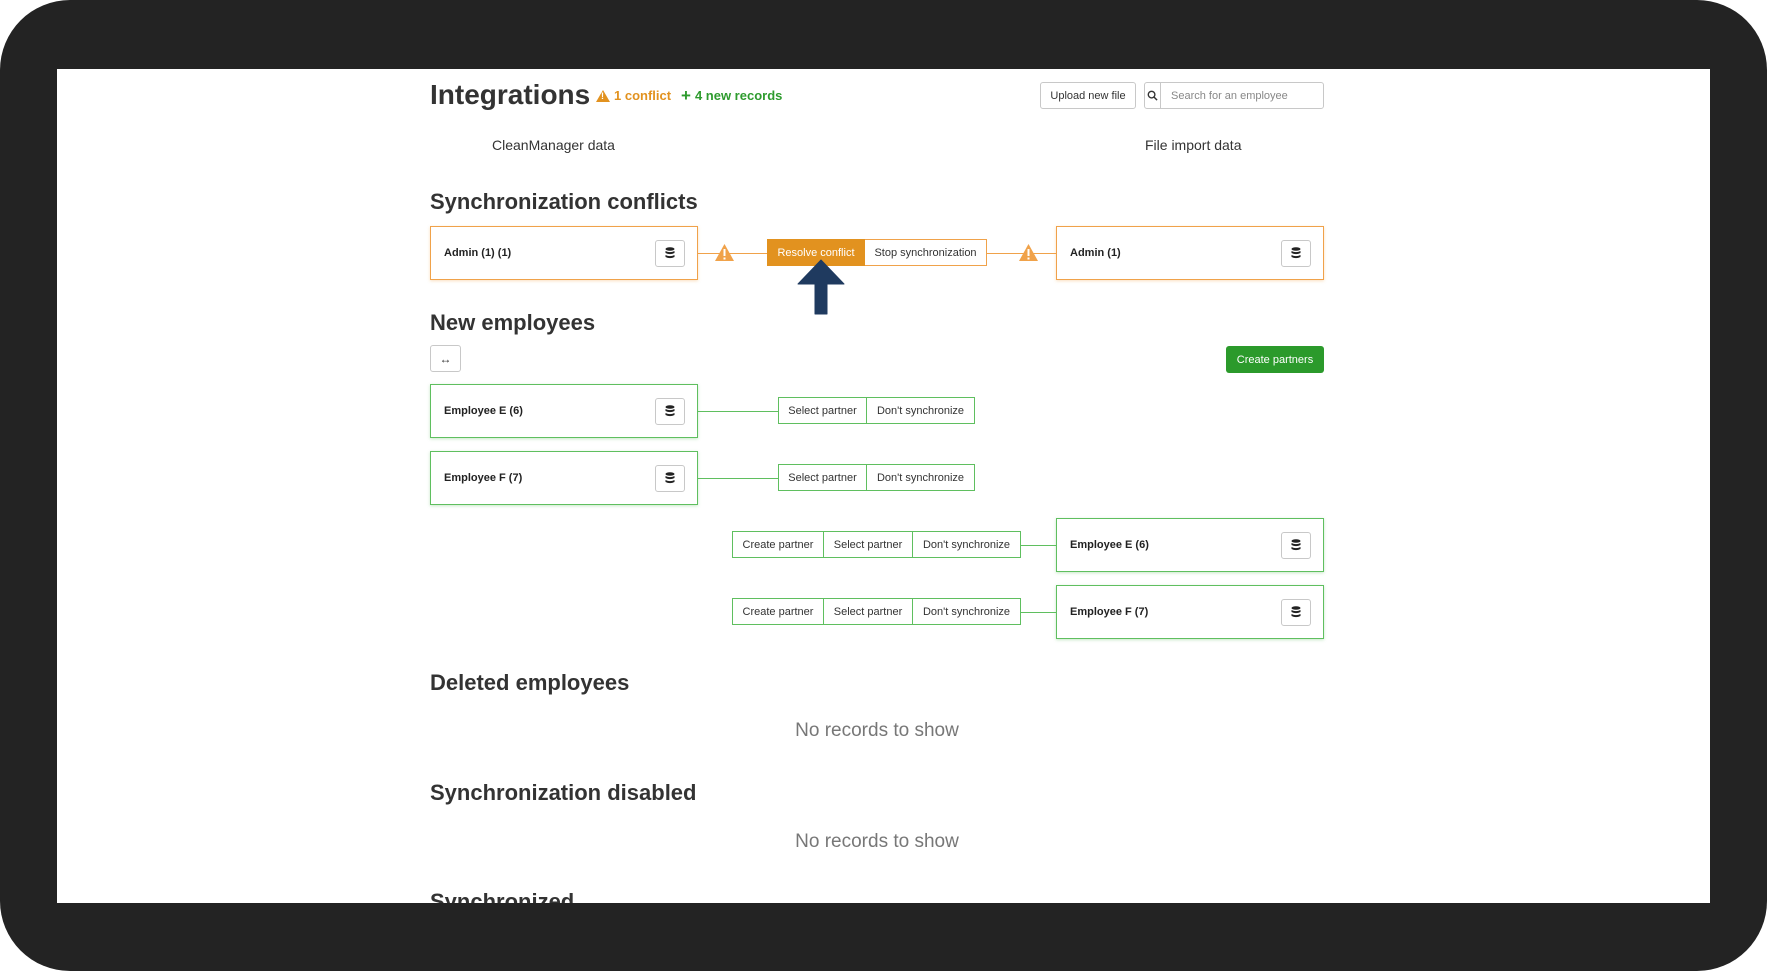 The height and width of the screenshot is (971, 1767). Describe the element at coordinates (738, 95) in the screenshot. I see `new-records-count: 4 new records` at that location.